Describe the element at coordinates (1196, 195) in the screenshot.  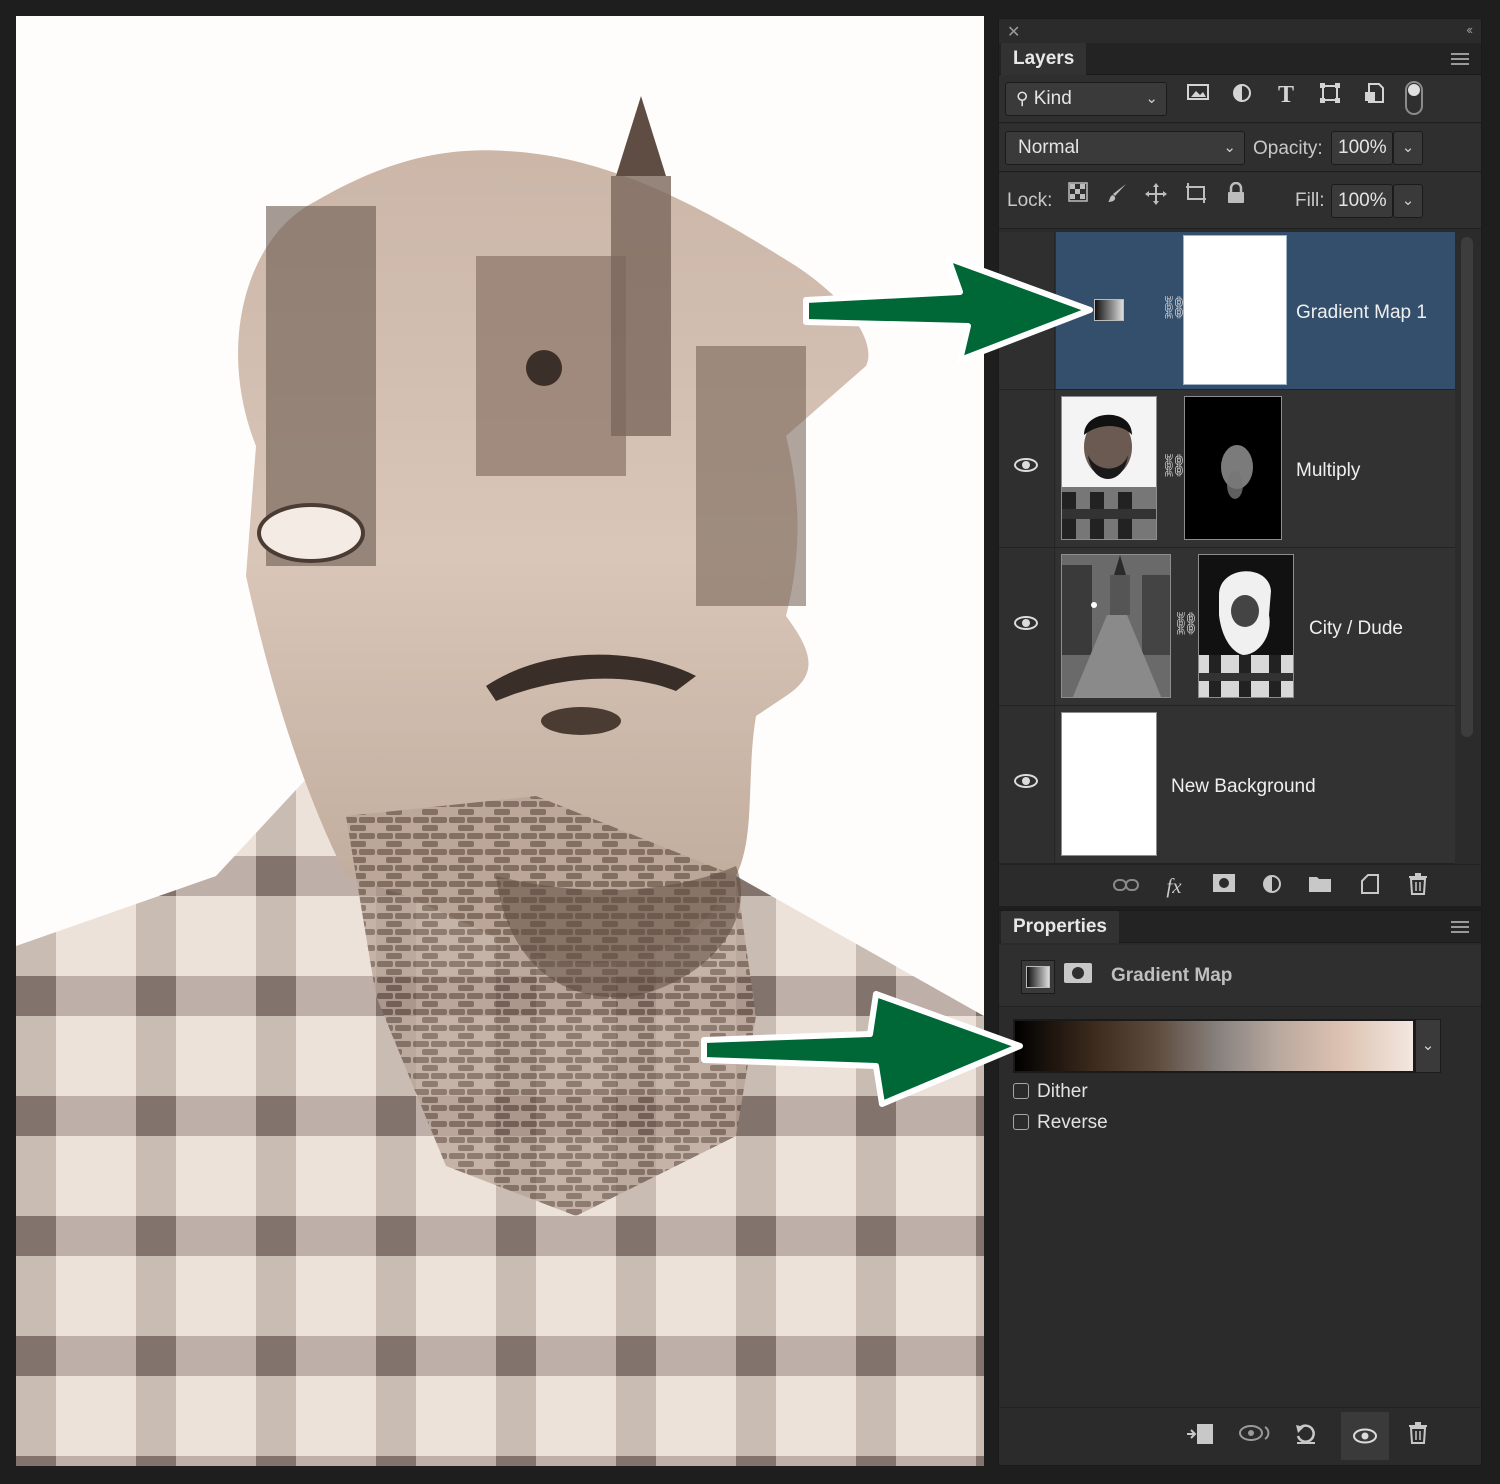
I see `lock-artboard-icon` at that location.